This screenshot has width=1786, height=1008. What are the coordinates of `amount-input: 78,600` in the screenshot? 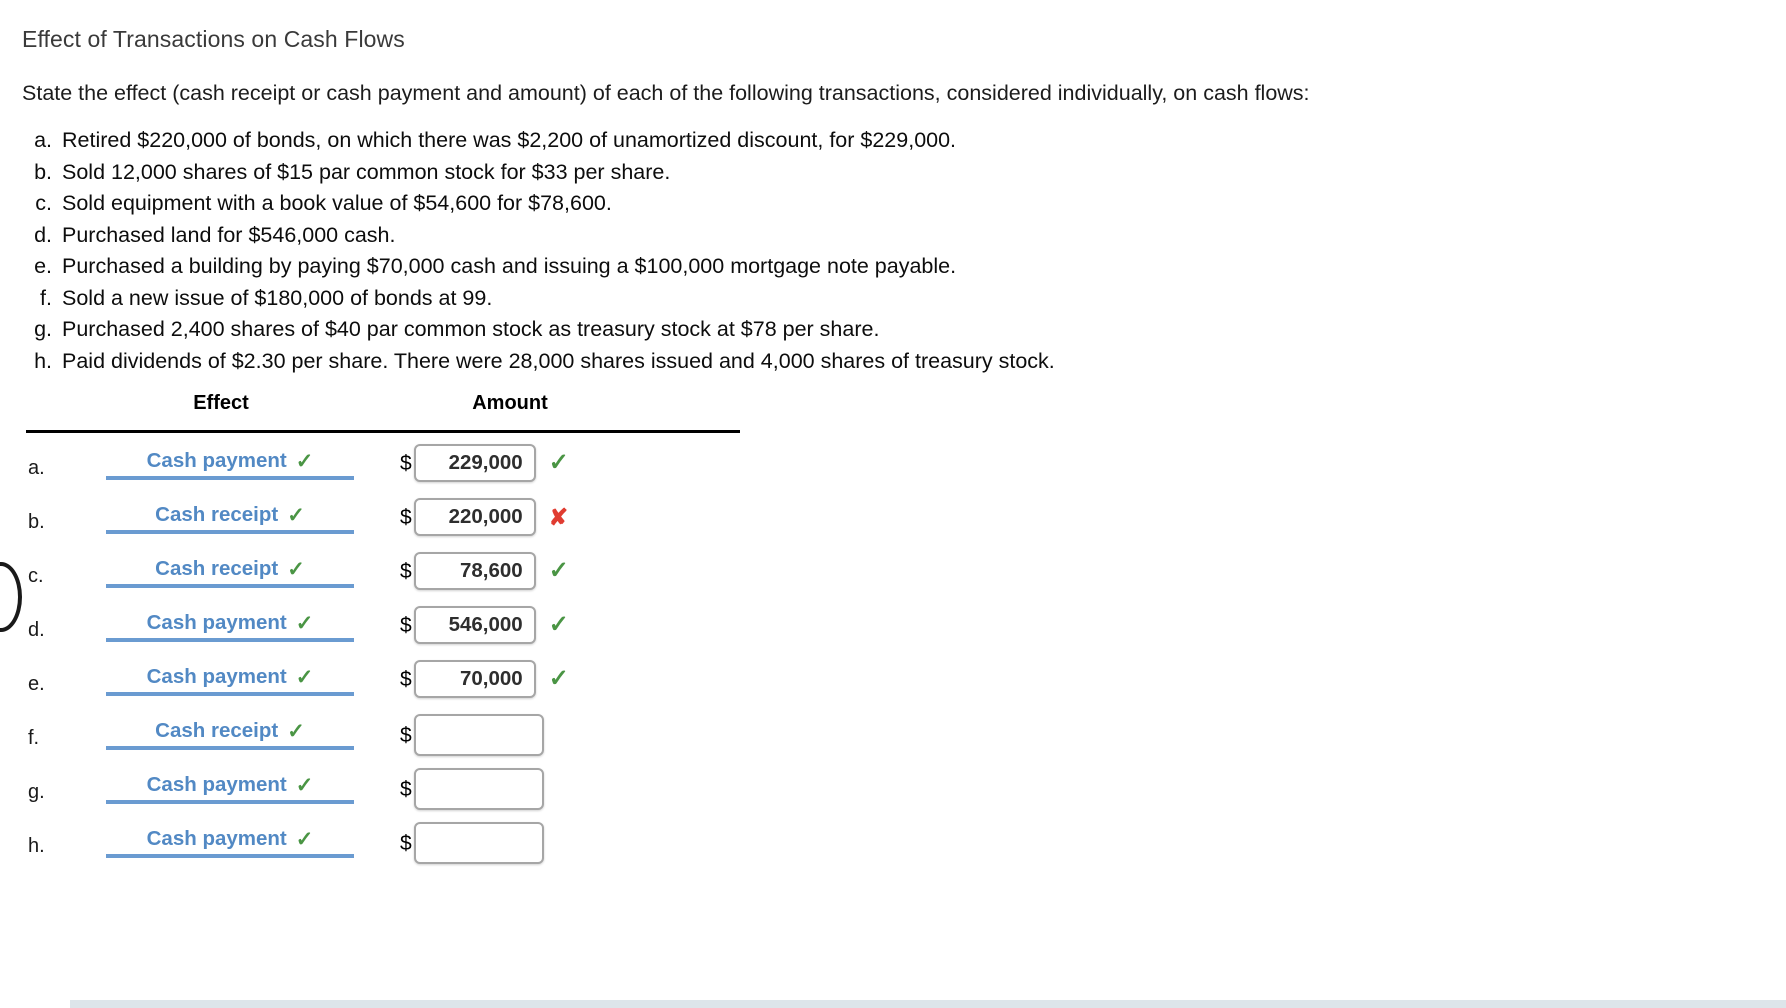 It's located at (474, 571).